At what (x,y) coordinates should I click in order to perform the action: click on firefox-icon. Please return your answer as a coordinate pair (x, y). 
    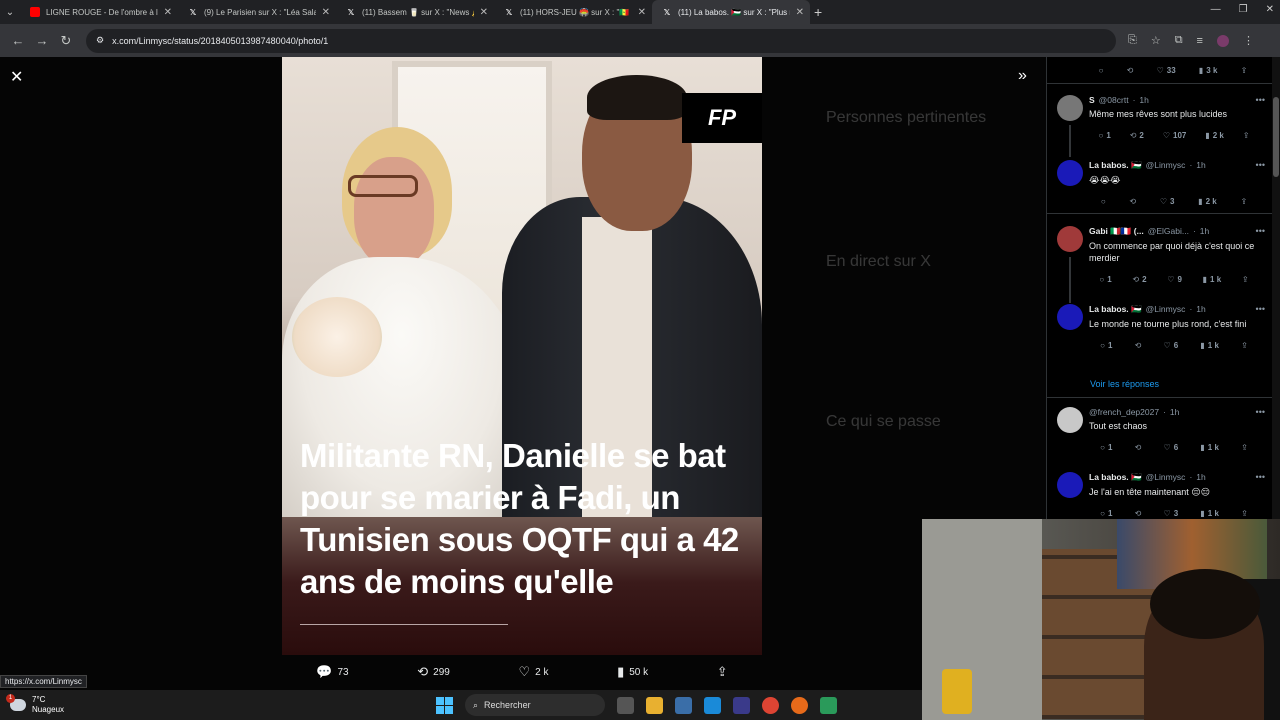
    Looking at the image, I should click on (799, 705).